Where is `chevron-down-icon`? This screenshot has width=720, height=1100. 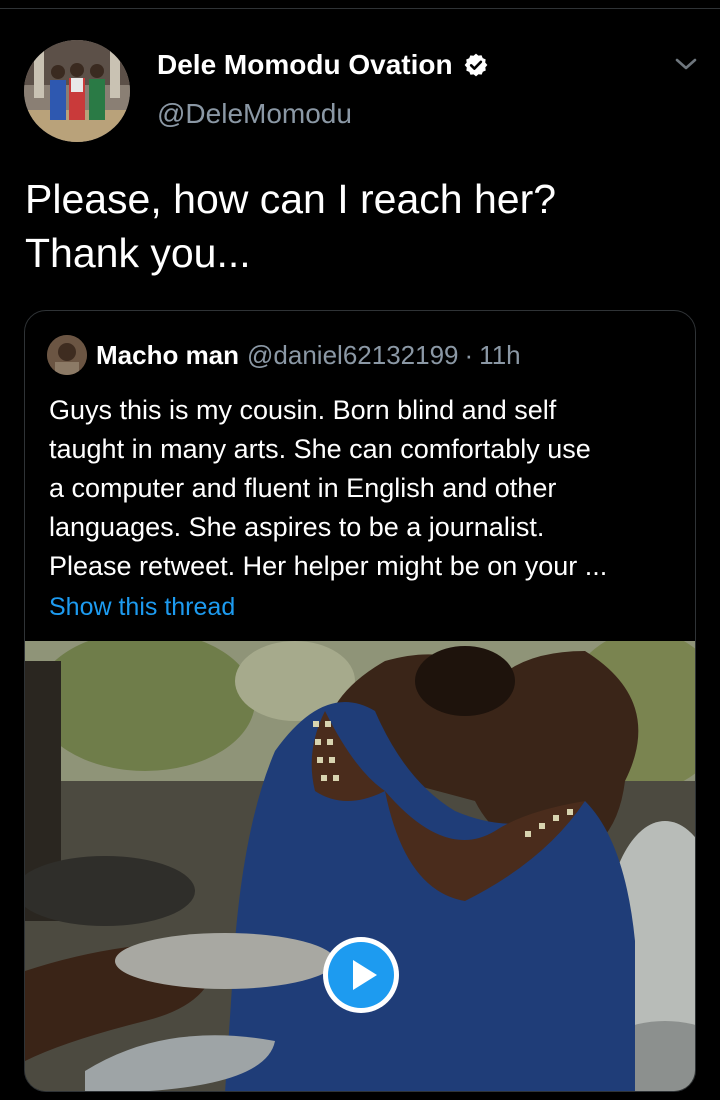
chevron-down-icon is located at coordinates (686, 64).